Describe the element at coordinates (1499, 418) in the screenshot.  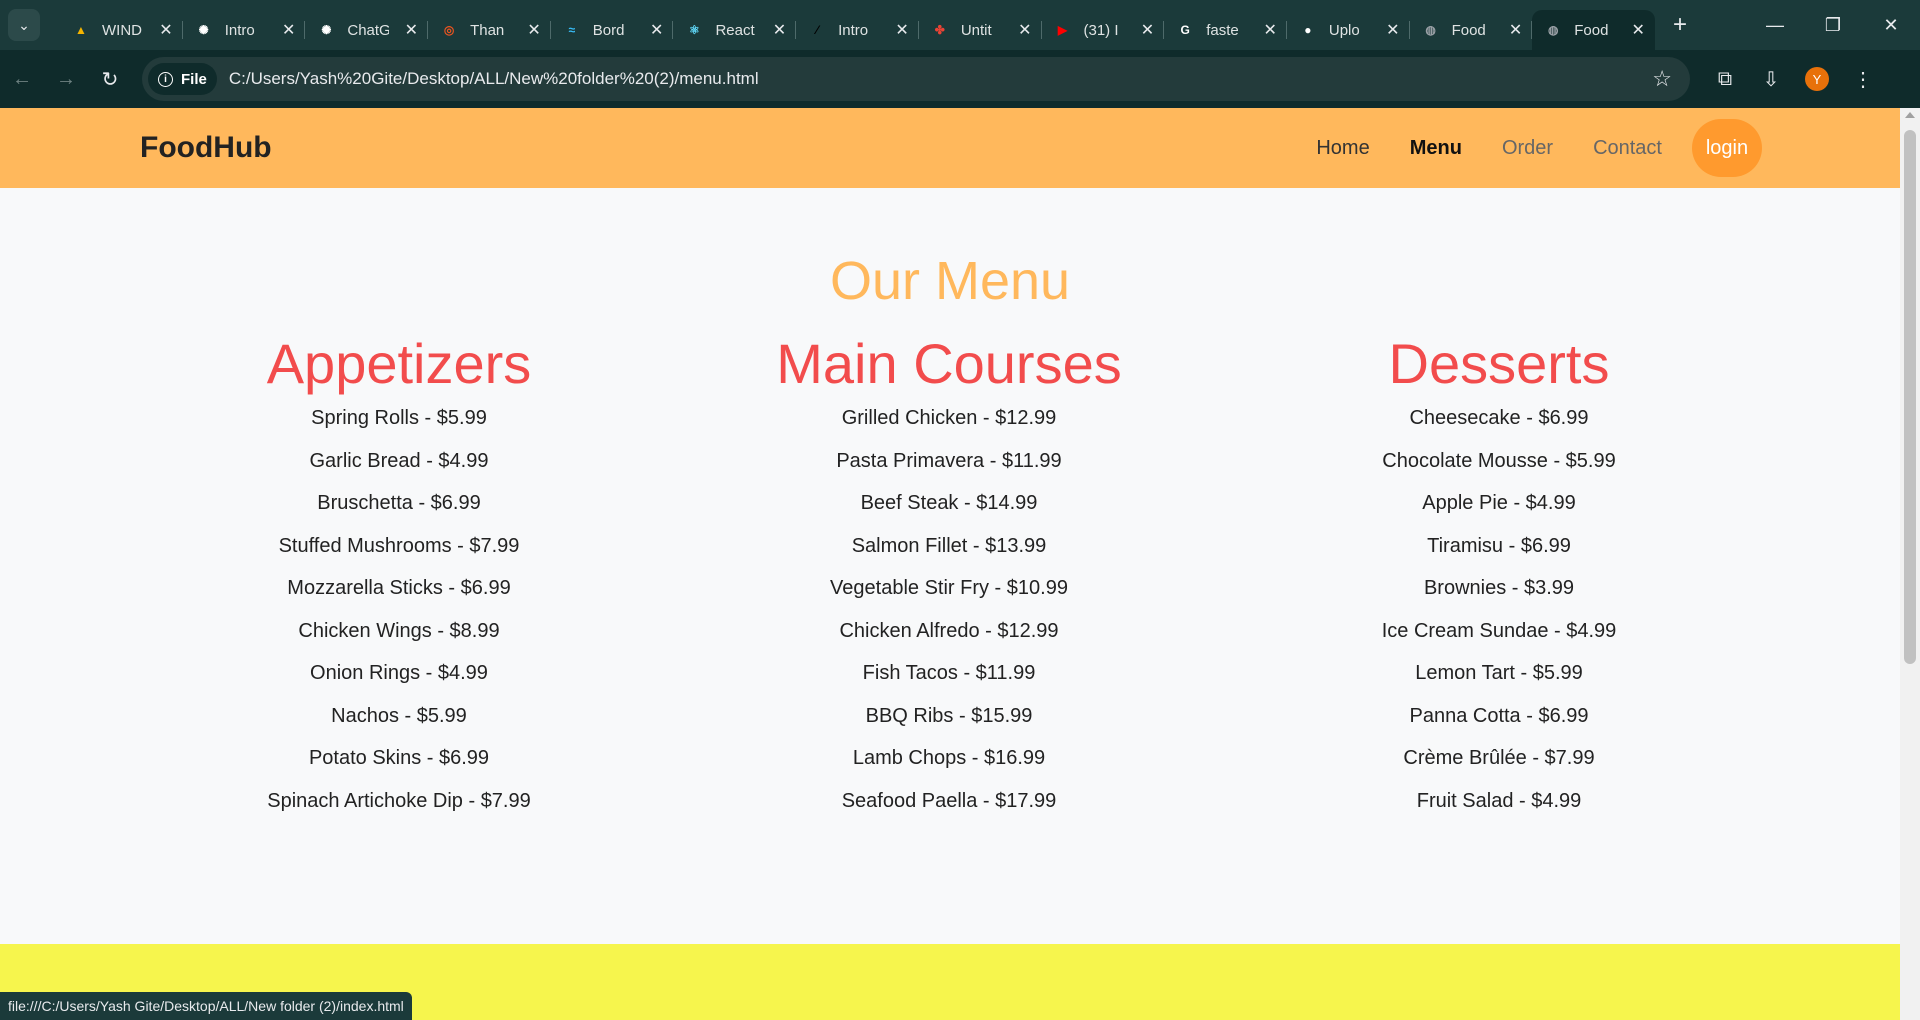
I see `menu-item: Cheesecake - $6.99` at that location.